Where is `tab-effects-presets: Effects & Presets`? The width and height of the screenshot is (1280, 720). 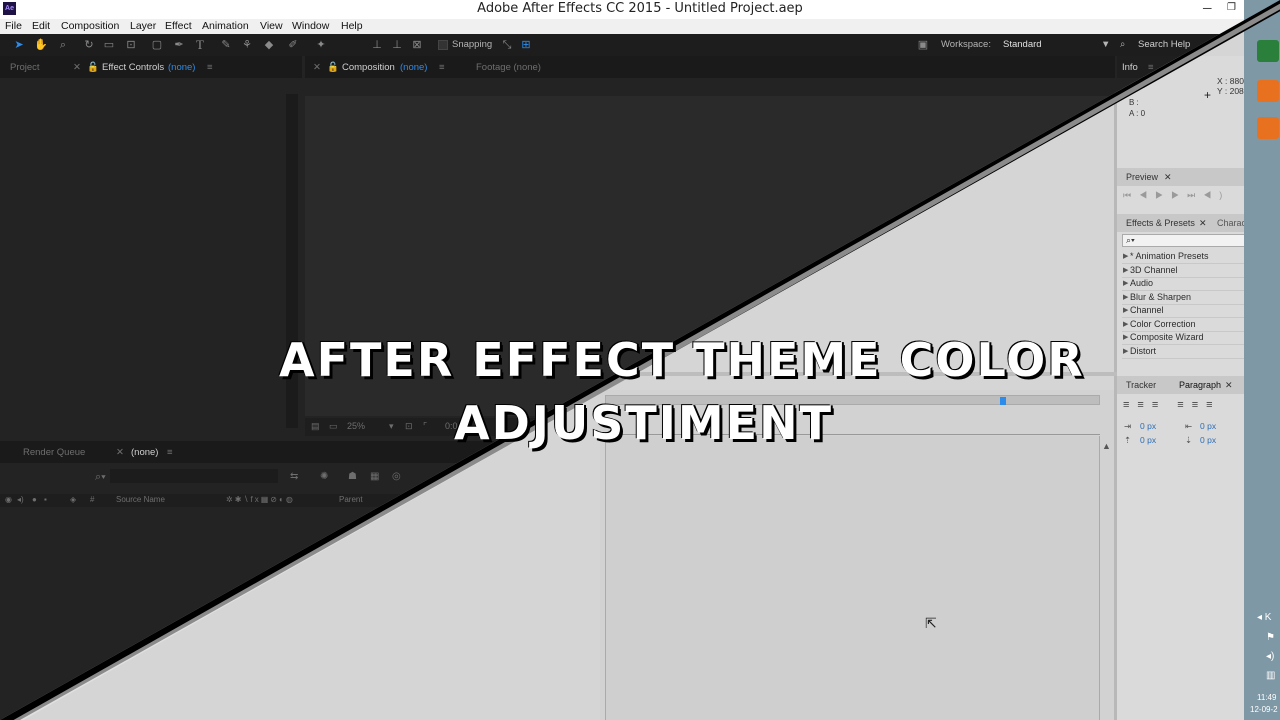
tab-effects-presets: Effects & Presets is located at coordinates (1160, 223).